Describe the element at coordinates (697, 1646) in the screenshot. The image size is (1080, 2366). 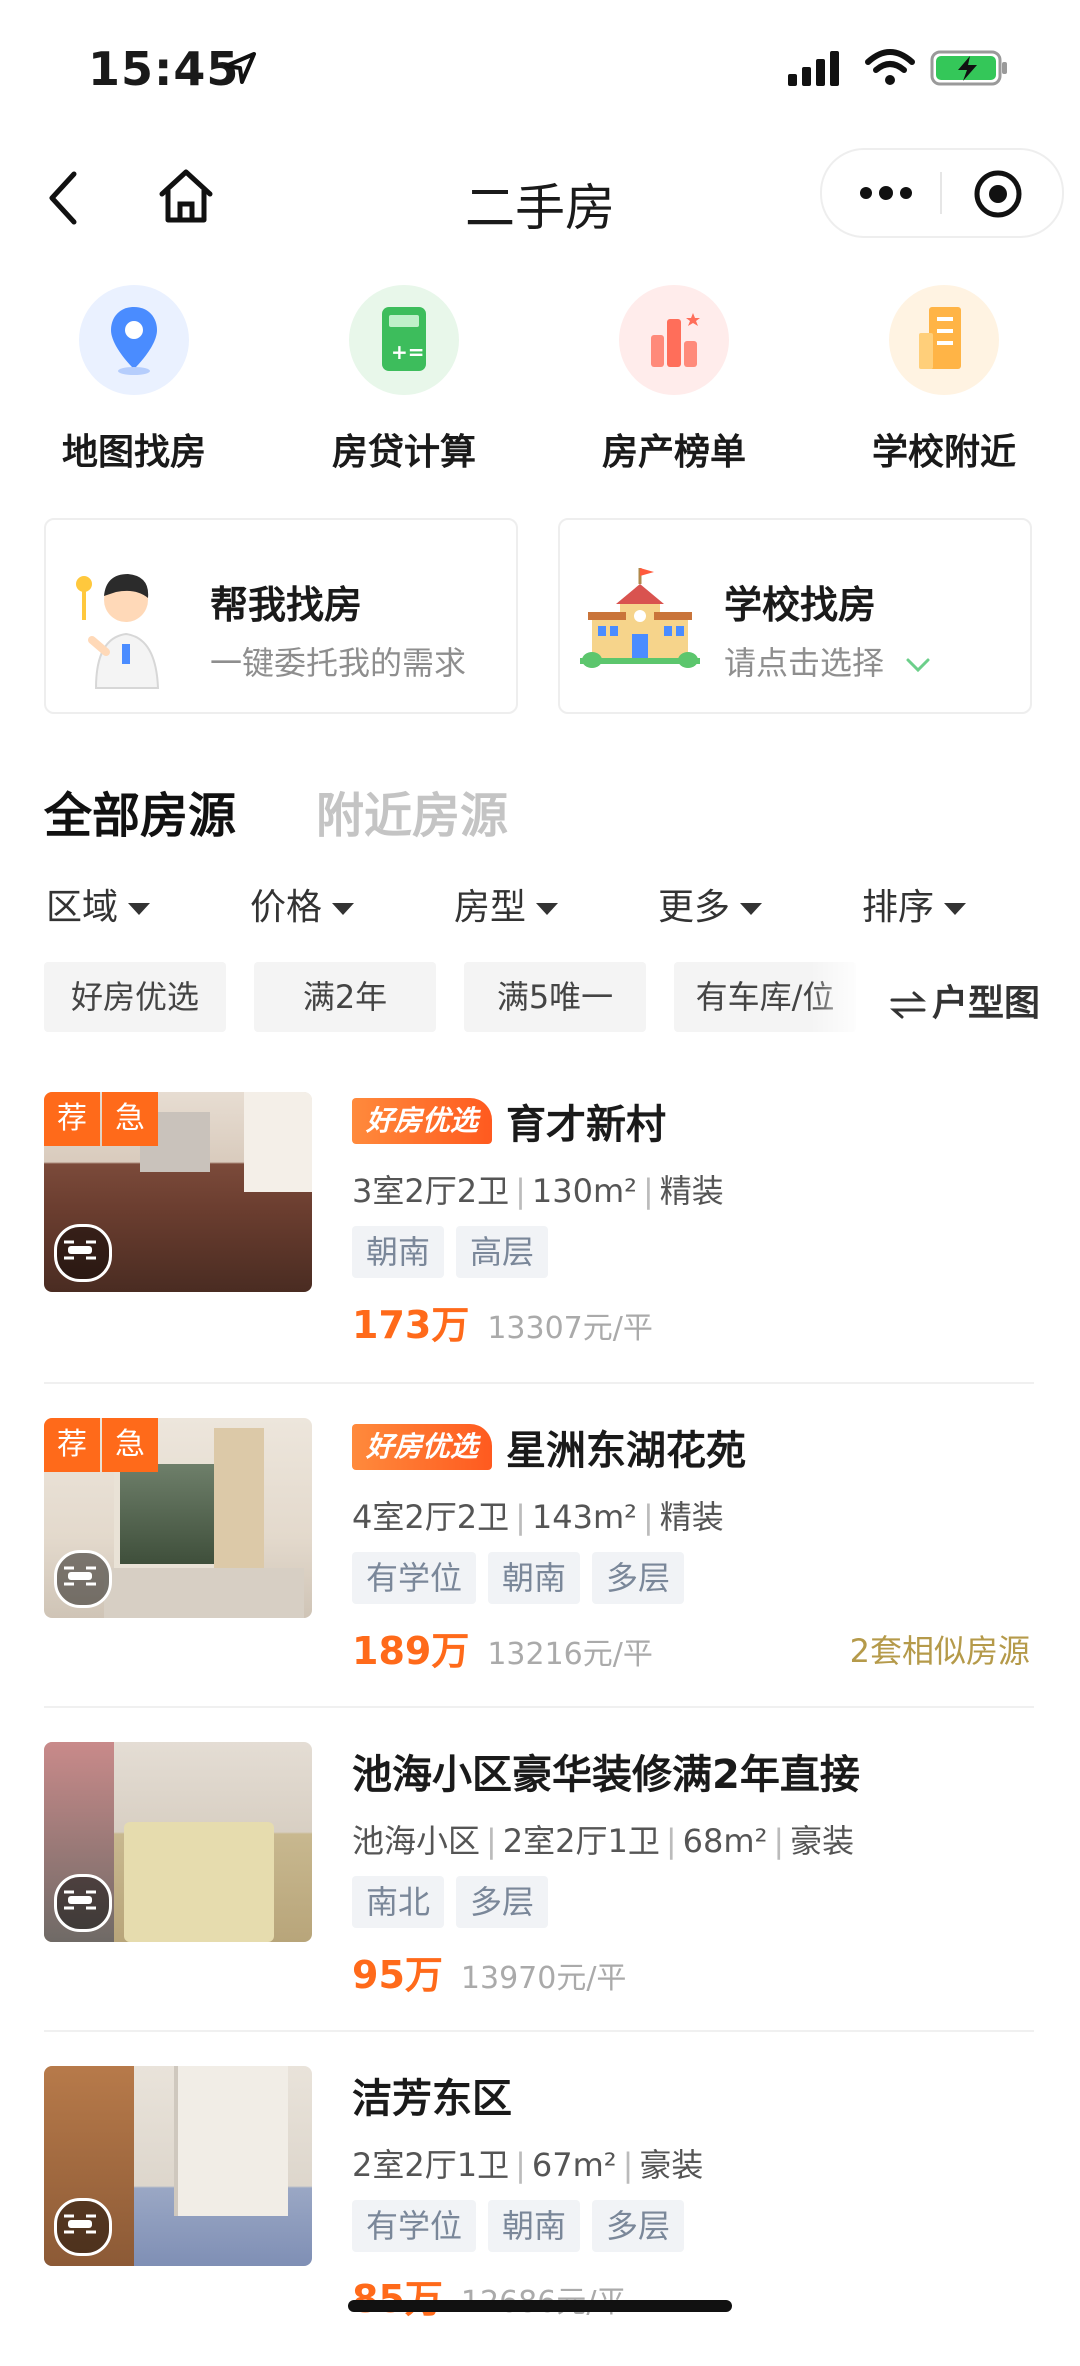
I see `price-row: 189万 13216元/平 2套相似房源` at that location.